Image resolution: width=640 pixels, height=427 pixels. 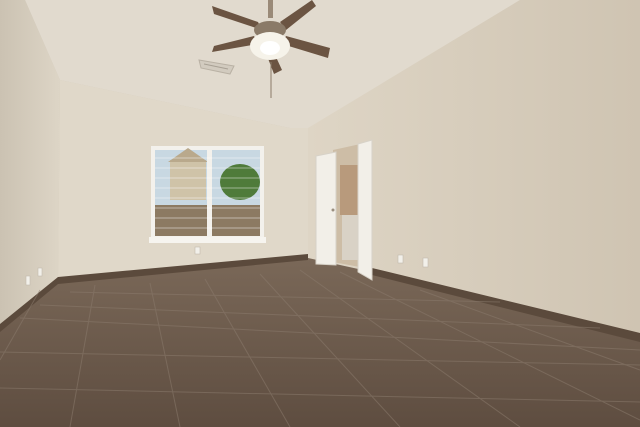 What do you see at coordinates (365, 210) in the screenshot?
I see `door-right` at bounding box center [365, 210].